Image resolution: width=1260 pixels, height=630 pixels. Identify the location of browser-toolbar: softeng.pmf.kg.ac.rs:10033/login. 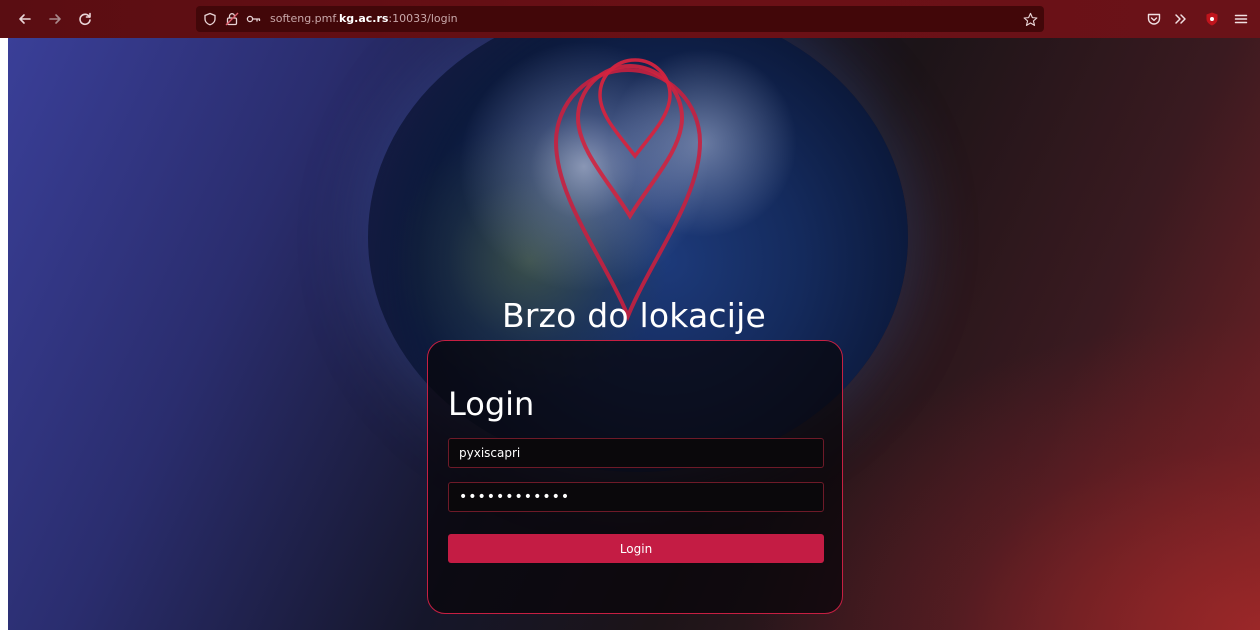
(630, 19).